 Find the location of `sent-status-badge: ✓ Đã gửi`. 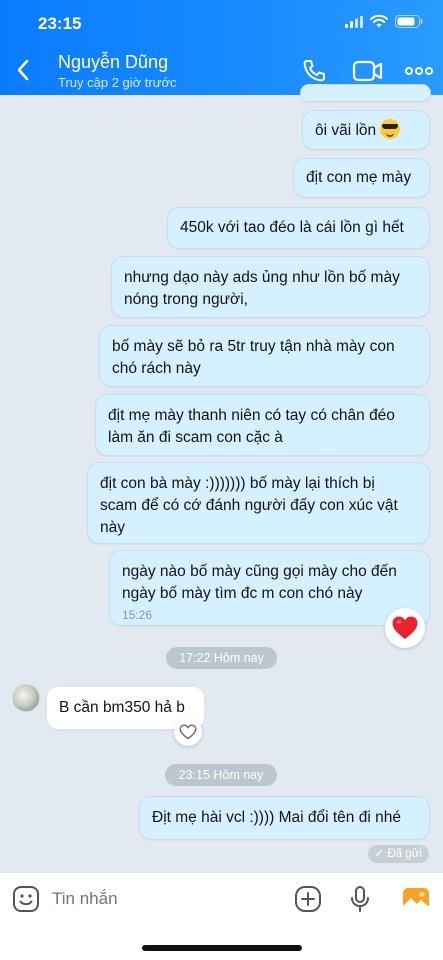

sent-status-badge: ✓ Đã gửi is located at coordinates (398, 854).